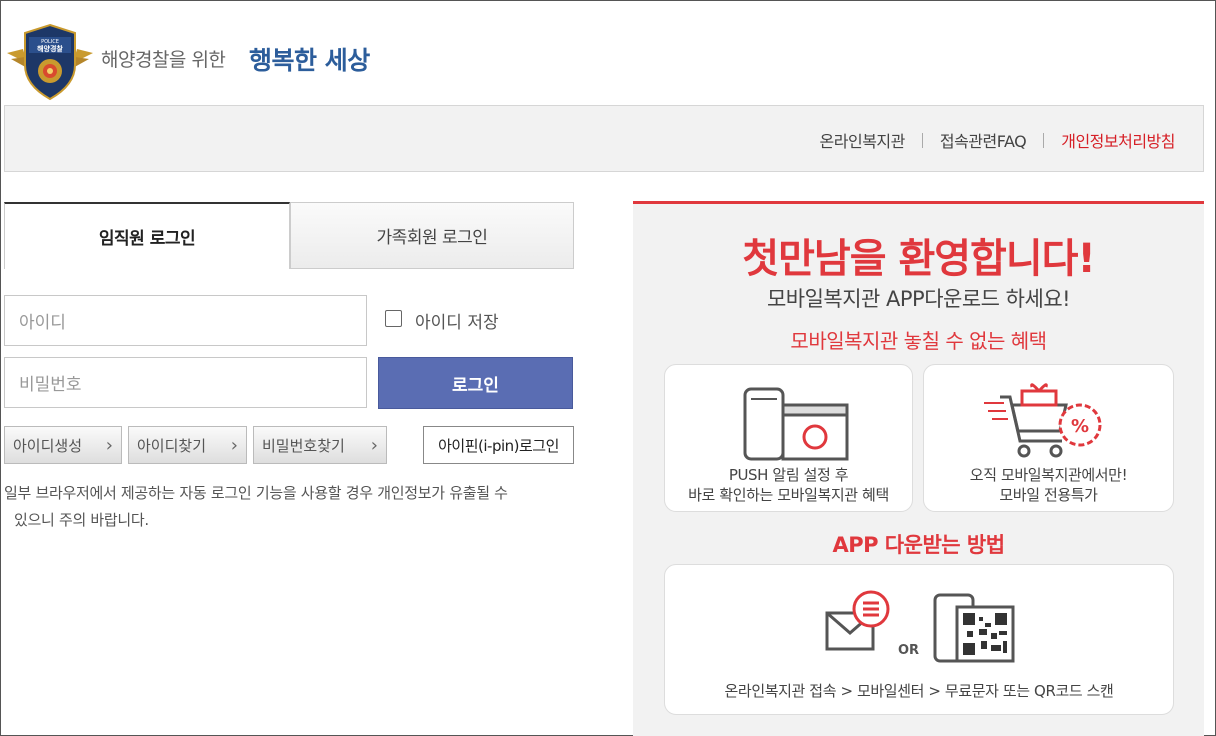 Image resolution: width=1216 pixels, height=736 pixels. What do you see at coordinates (919, 691) in the screenshot?
I see `download-method-text: 온라인복지관 접속 > 모바일센터 > 무료문자 또는 QR코드 스캔` at bounding box center [919, 691].